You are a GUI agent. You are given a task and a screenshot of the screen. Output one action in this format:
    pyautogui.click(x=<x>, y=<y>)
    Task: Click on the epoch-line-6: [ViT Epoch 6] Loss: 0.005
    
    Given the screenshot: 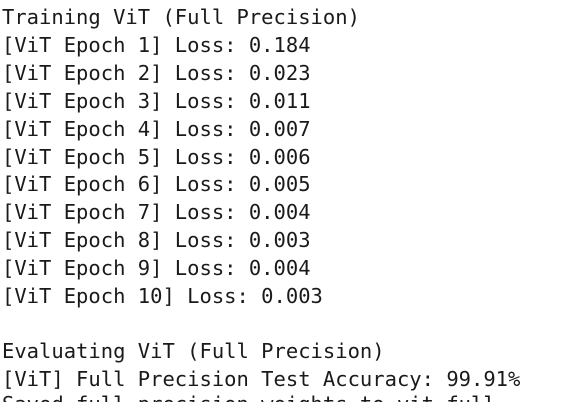 What is the action you would take?
    pyautogui.click(x=156, y=184)
    